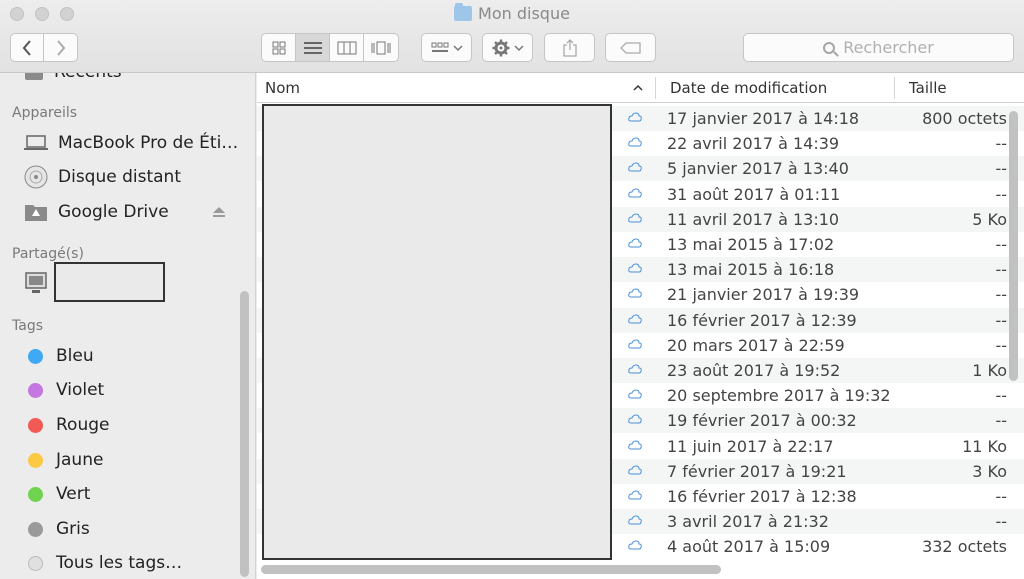 This screenshot has width=1024, height=579. Describe the element at coordinates (73, 79) in the screenshot. I see `sidebar-item-recents: Récents` at that location.